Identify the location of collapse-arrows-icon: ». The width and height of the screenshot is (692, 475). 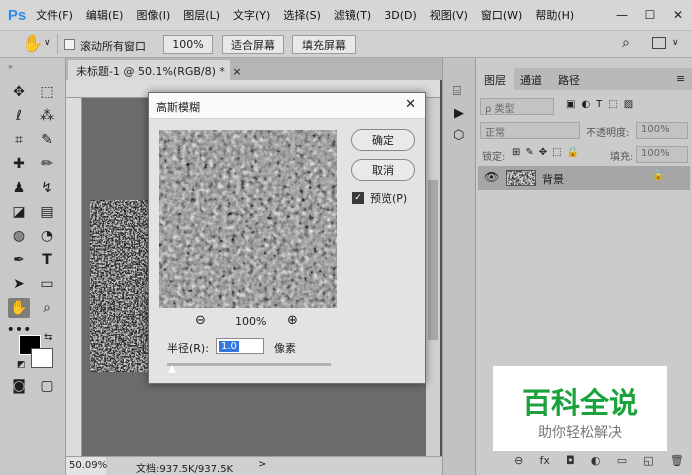
(10, 66).